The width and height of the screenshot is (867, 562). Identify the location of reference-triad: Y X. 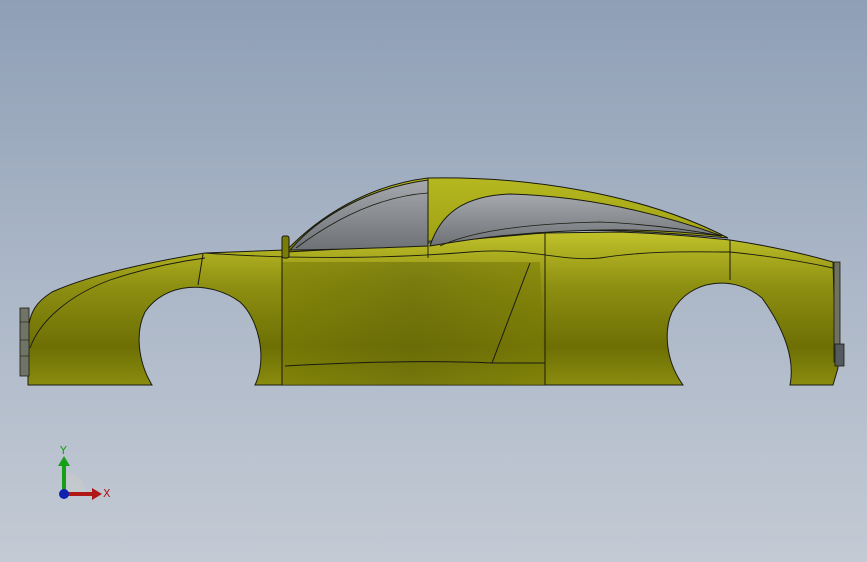
(84, 472).